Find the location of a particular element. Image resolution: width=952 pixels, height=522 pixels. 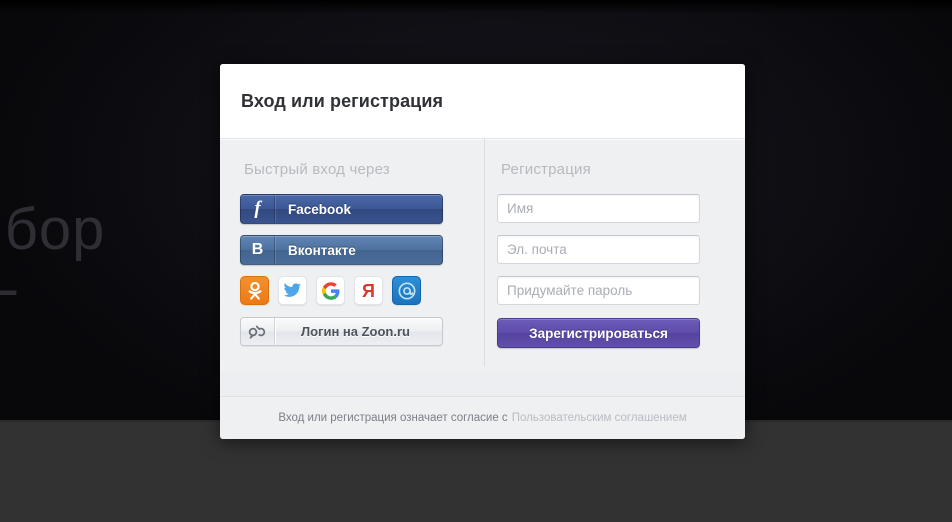

facebook-icon: f is located at coordinates (258, 209).